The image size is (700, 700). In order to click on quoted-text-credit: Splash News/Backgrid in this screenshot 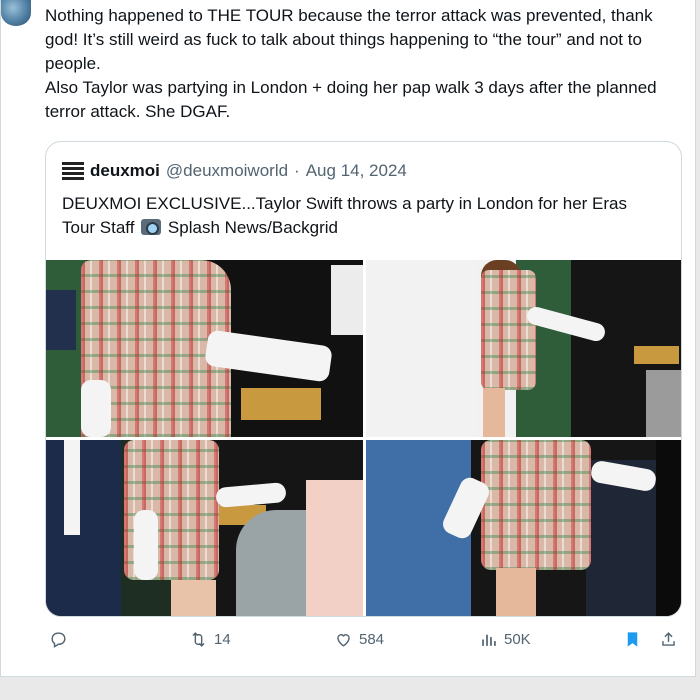, I will do `click(252, 227)`.